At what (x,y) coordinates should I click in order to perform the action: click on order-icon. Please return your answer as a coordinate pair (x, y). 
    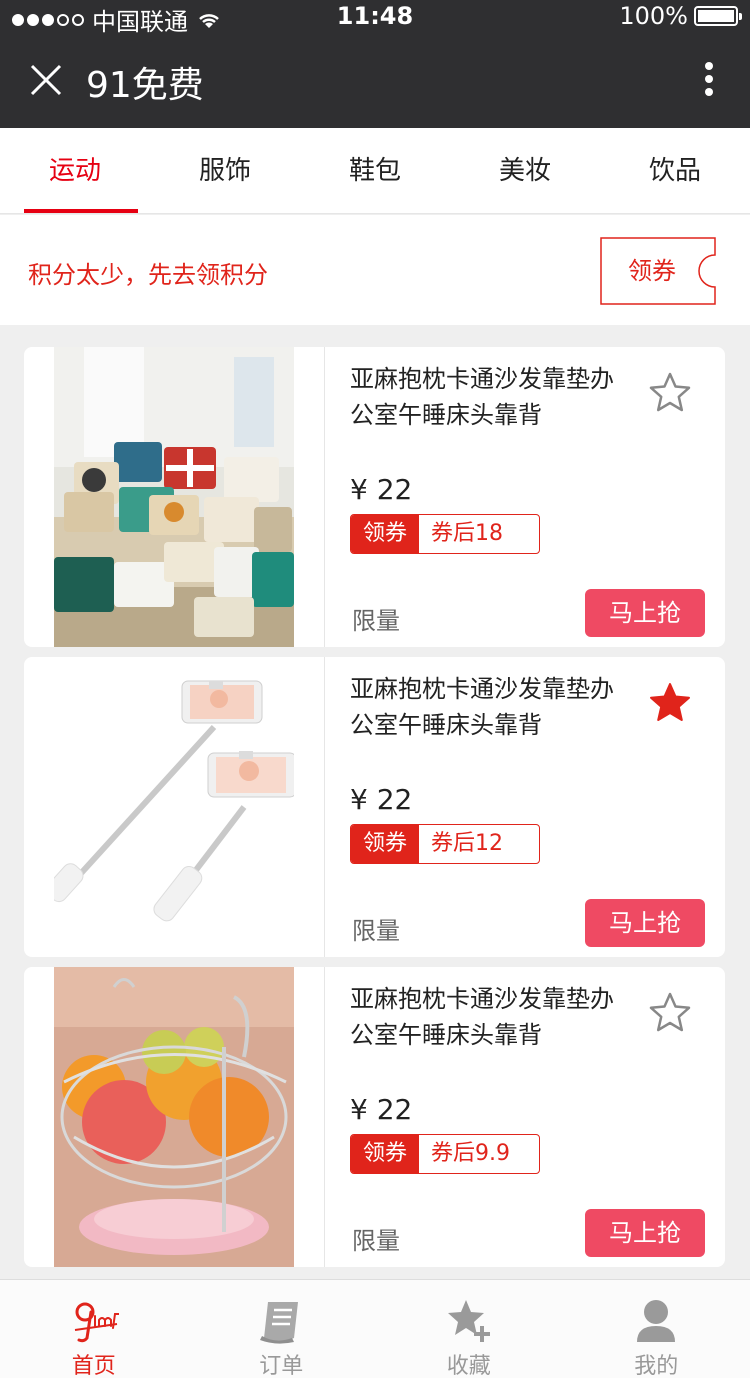
    Looking at the image, I should click on (279, 1323).